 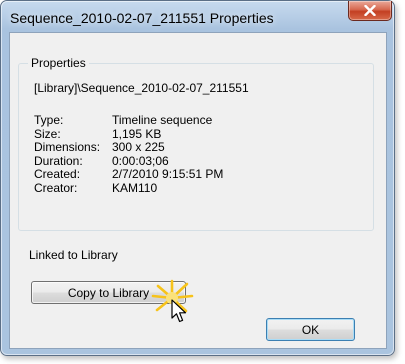 What do you see at coordinates (179, 311) in the screenshot?
I see `mouse-pointer-icon` at bounding box center [179, 311].